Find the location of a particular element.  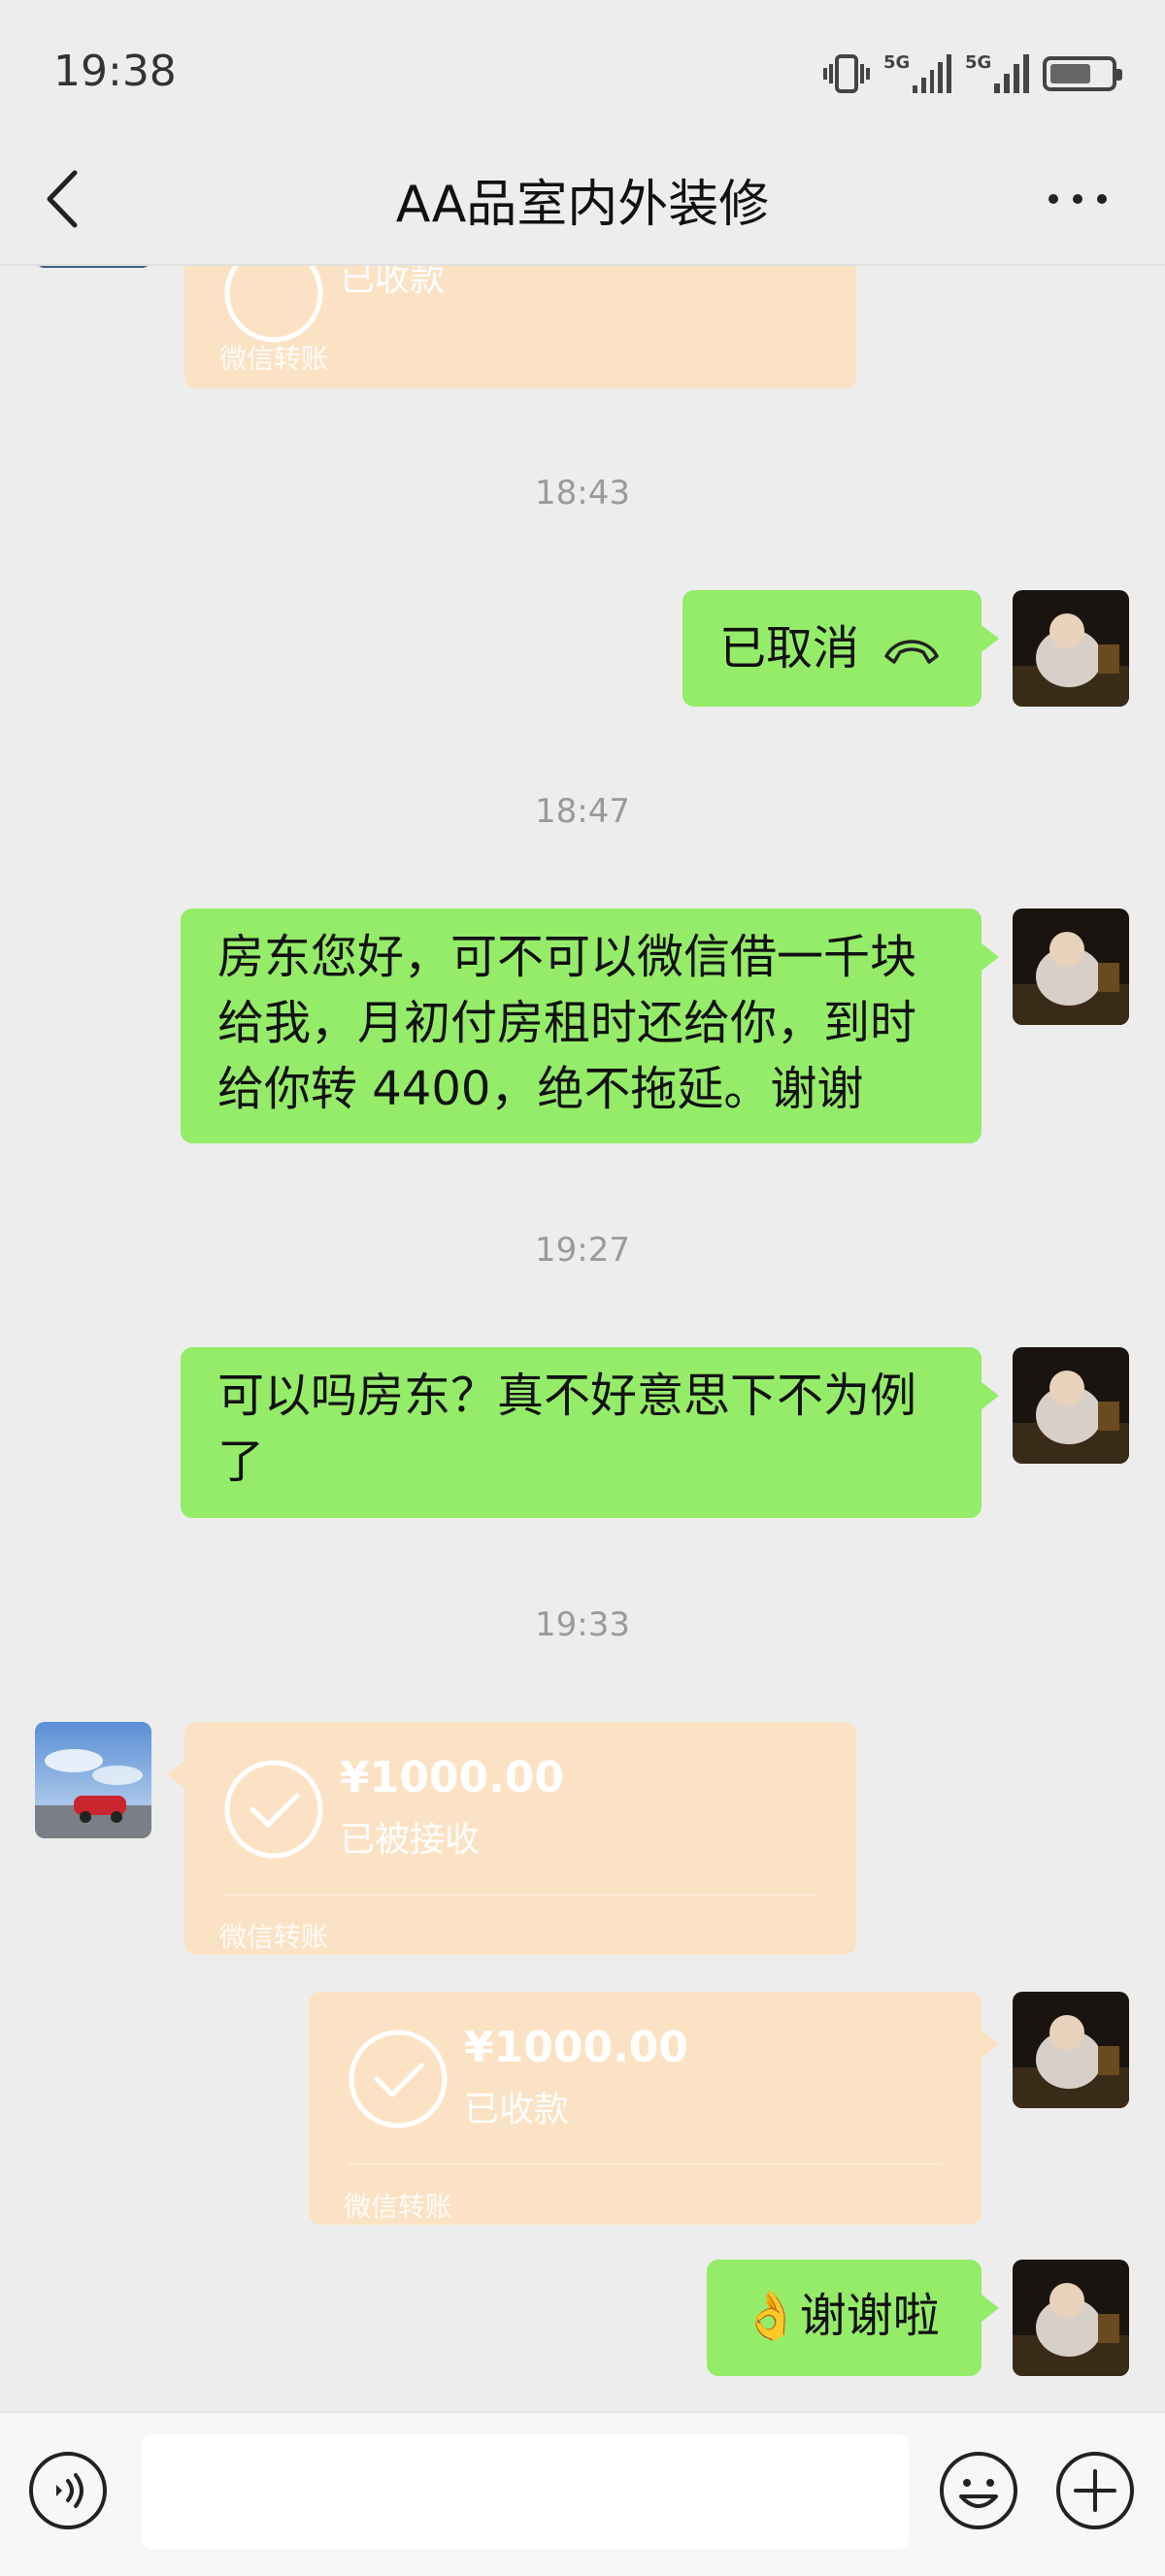

message-bubble: 👌谢谢啦 is located at coordinates (853, 2318).